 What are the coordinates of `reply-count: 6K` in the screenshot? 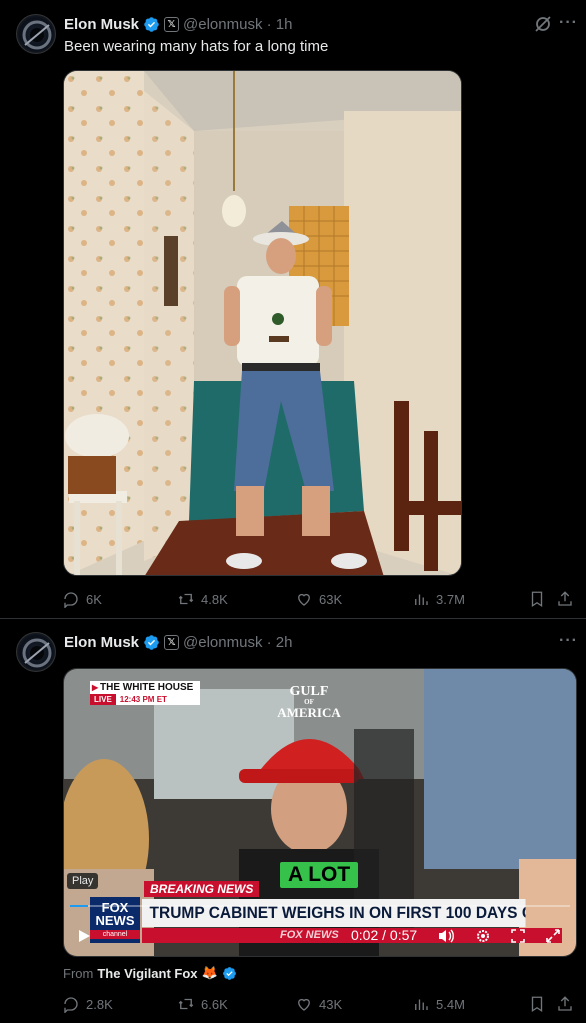 It's located at (94, 599).